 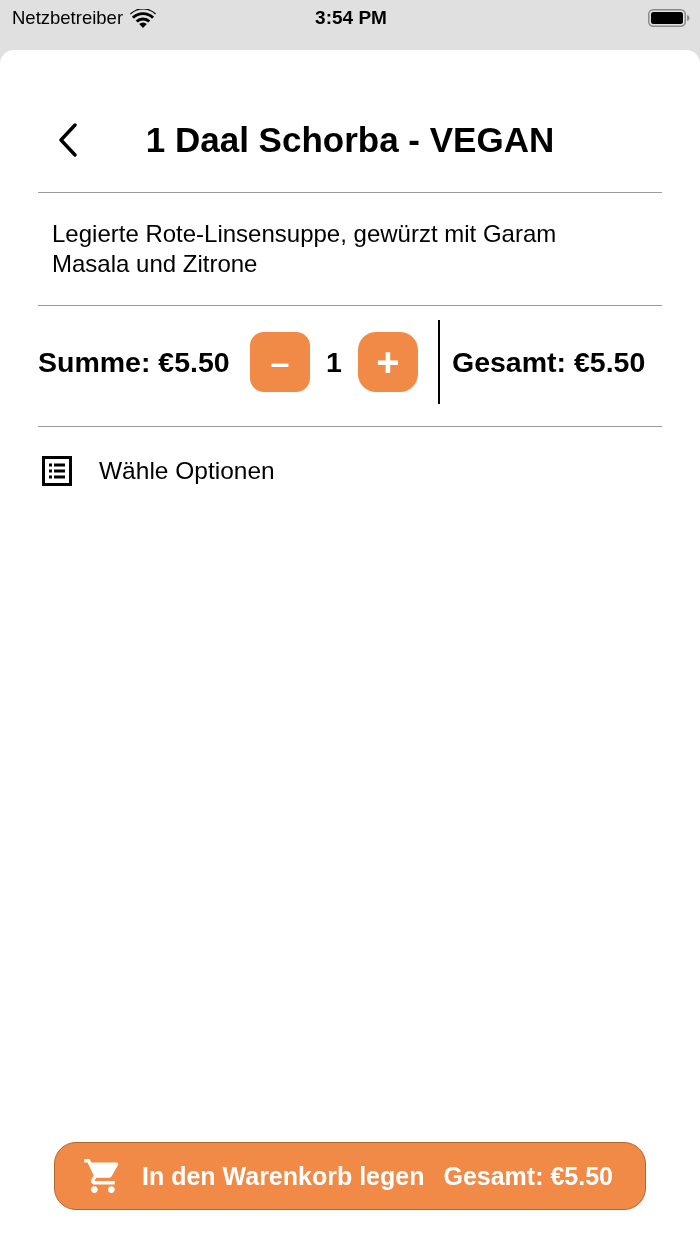 I want to click on decrement-button: –, so click(x=280, y=362).